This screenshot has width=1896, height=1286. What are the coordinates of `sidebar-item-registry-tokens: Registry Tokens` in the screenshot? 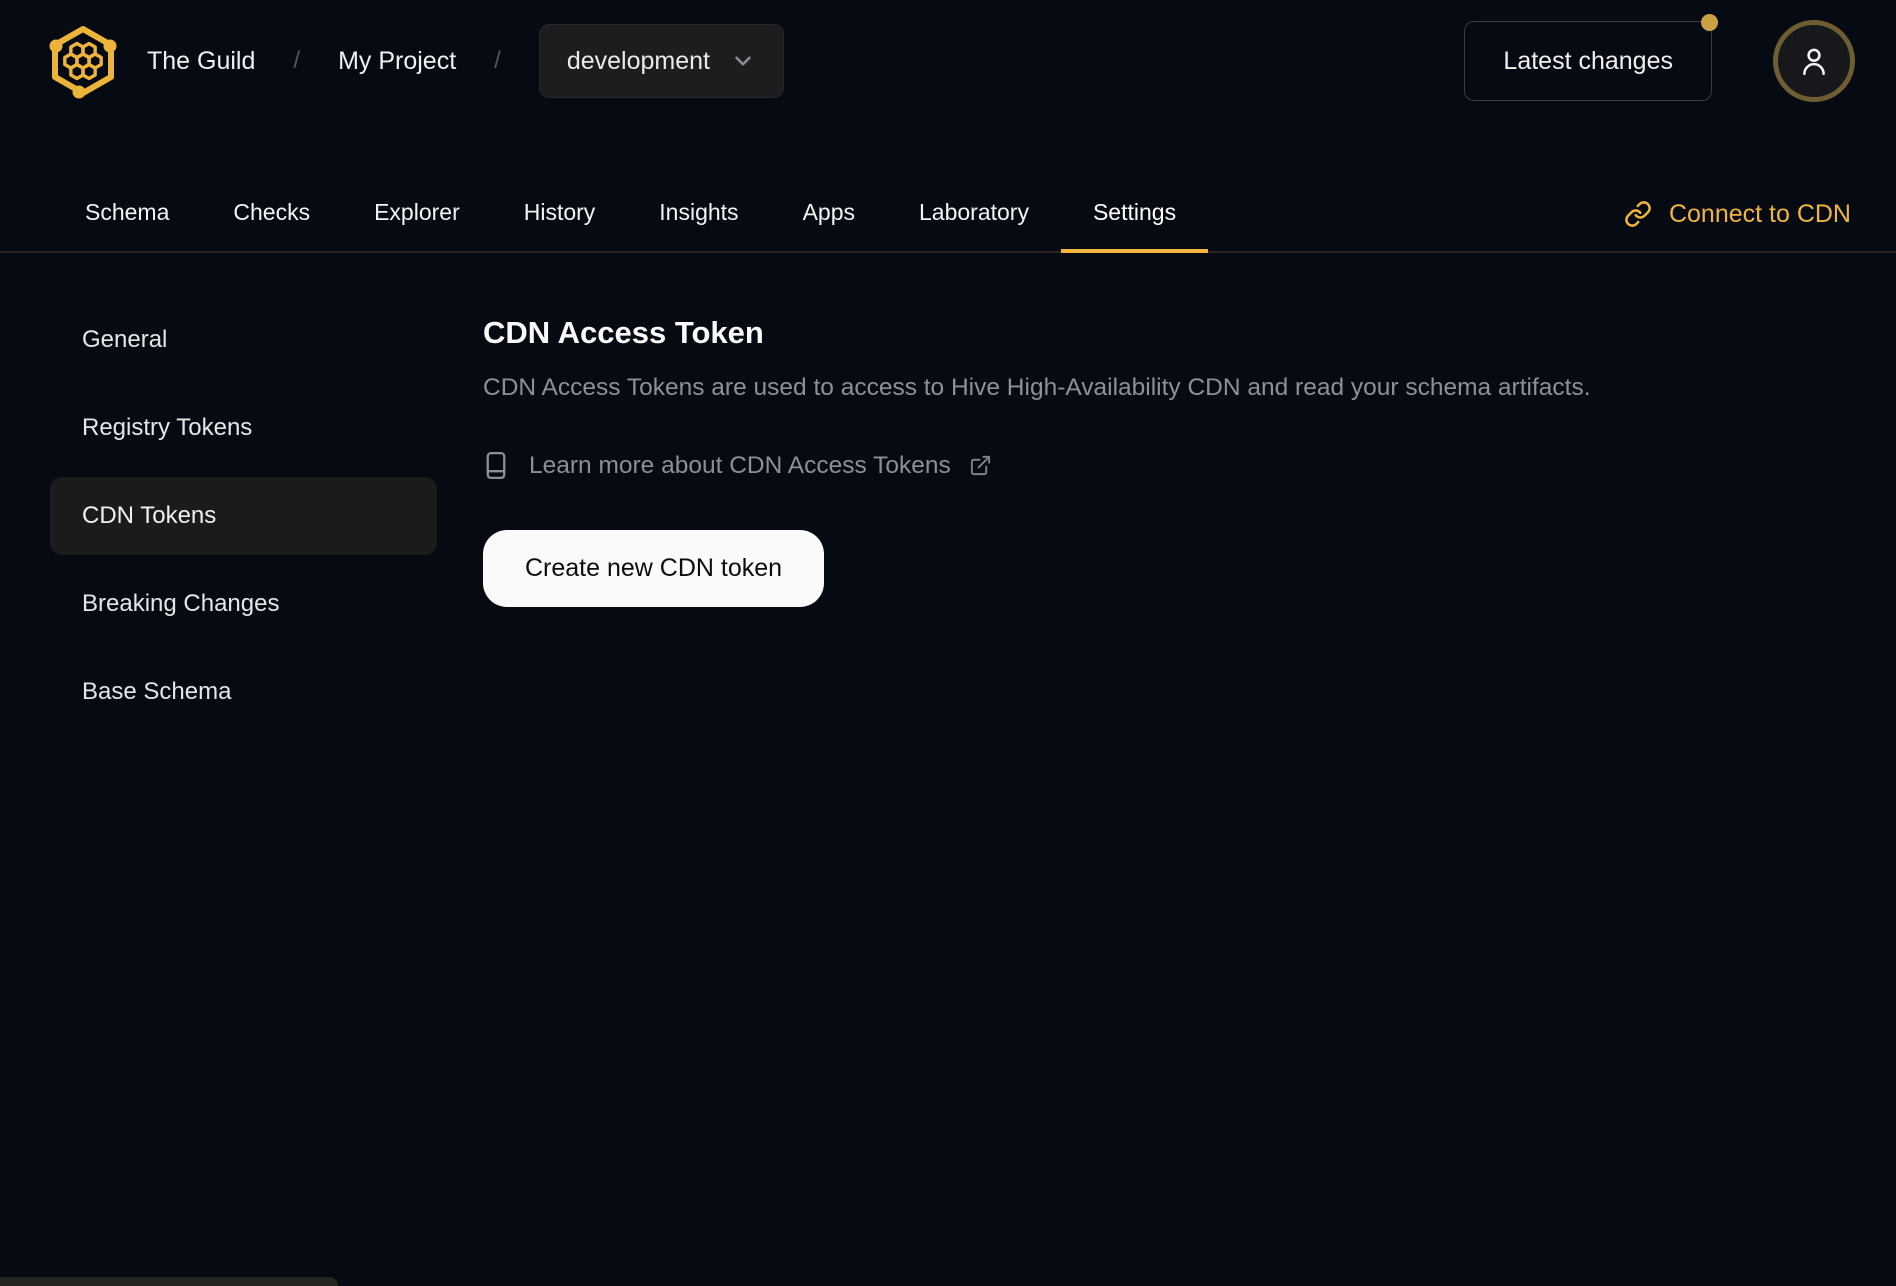 It's located at (243, 428).